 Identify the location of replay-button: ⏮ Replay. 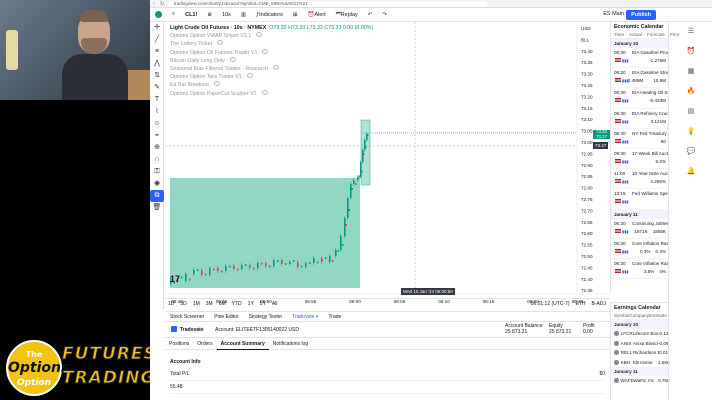
(347, 15).